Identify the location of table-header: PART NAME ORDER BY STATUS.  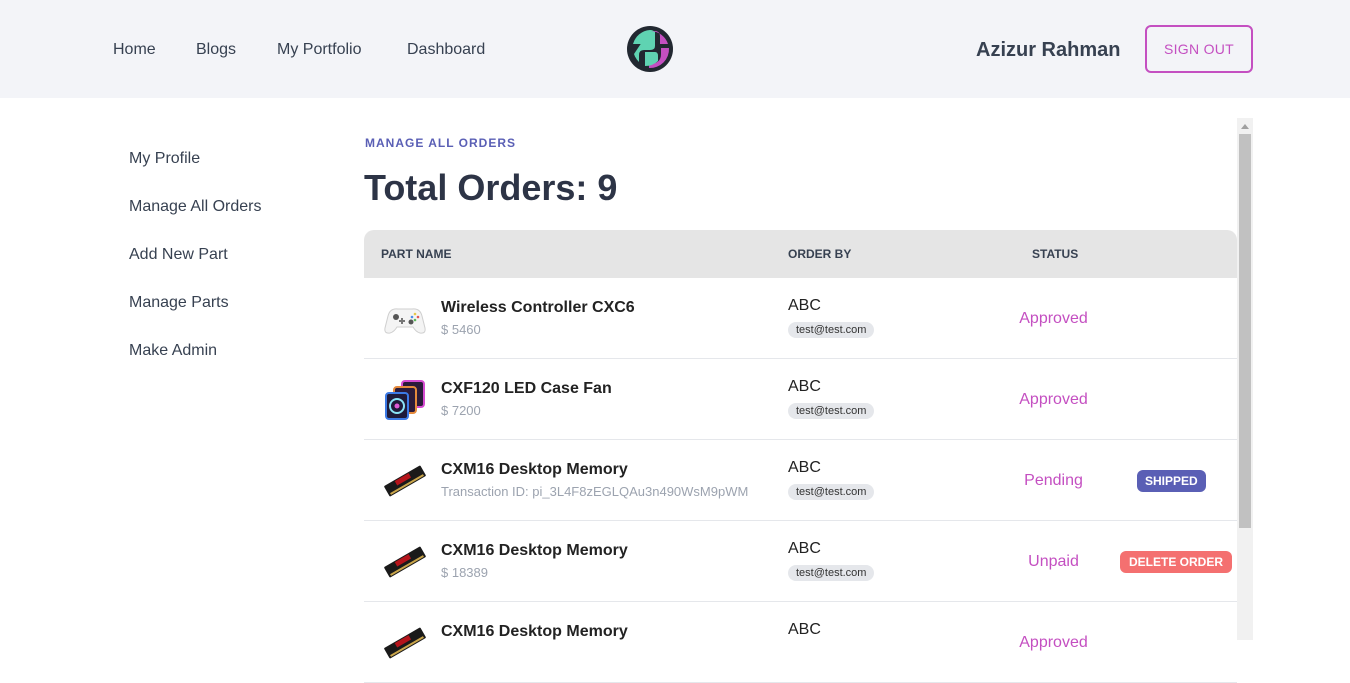
(800, 254).